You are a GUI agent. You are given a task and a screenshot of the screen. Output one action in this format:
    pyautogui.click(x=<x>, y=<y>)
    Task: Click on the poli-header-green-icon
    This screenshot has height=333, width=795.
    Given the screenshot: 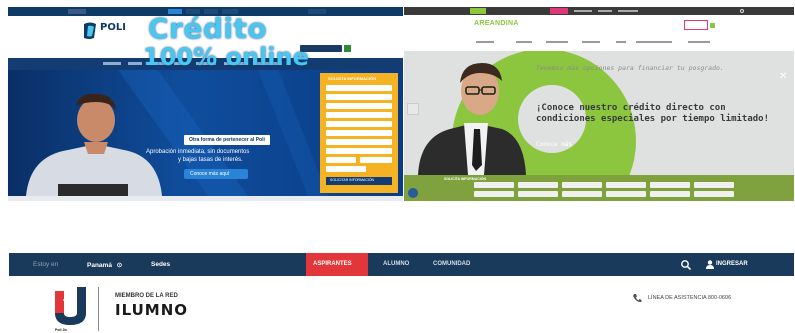 What is the action you would take?
    pyautogui.click(x=347, y=48)
    